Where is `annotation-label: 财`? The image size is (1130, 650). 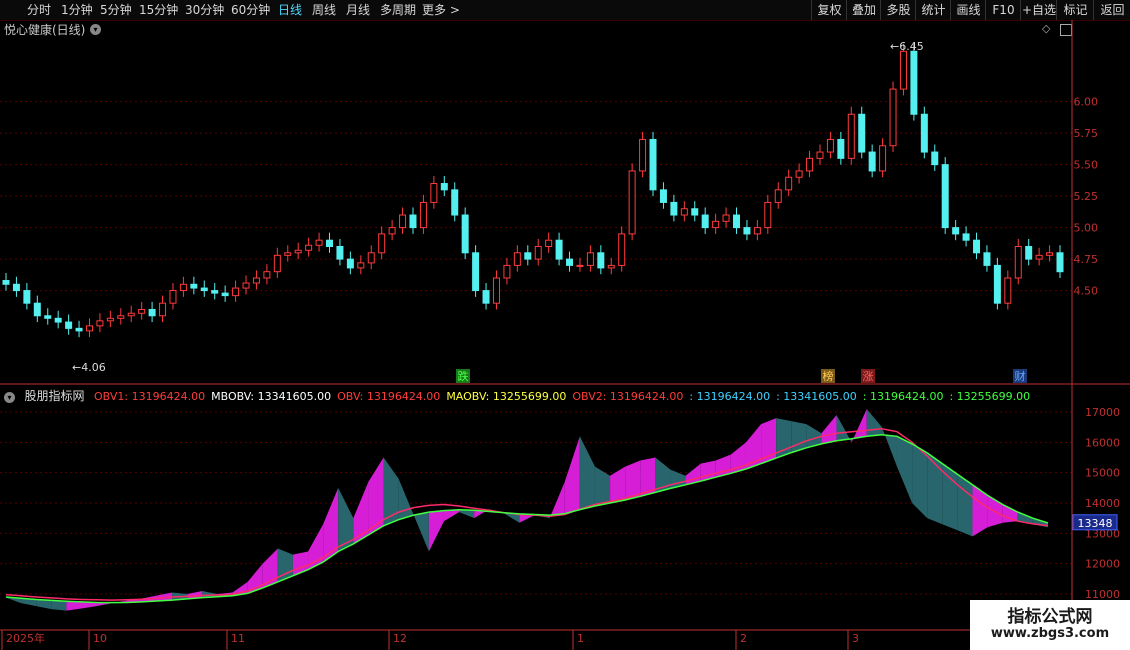 annotation-label: 财 is located at coordinates (1020, 376).